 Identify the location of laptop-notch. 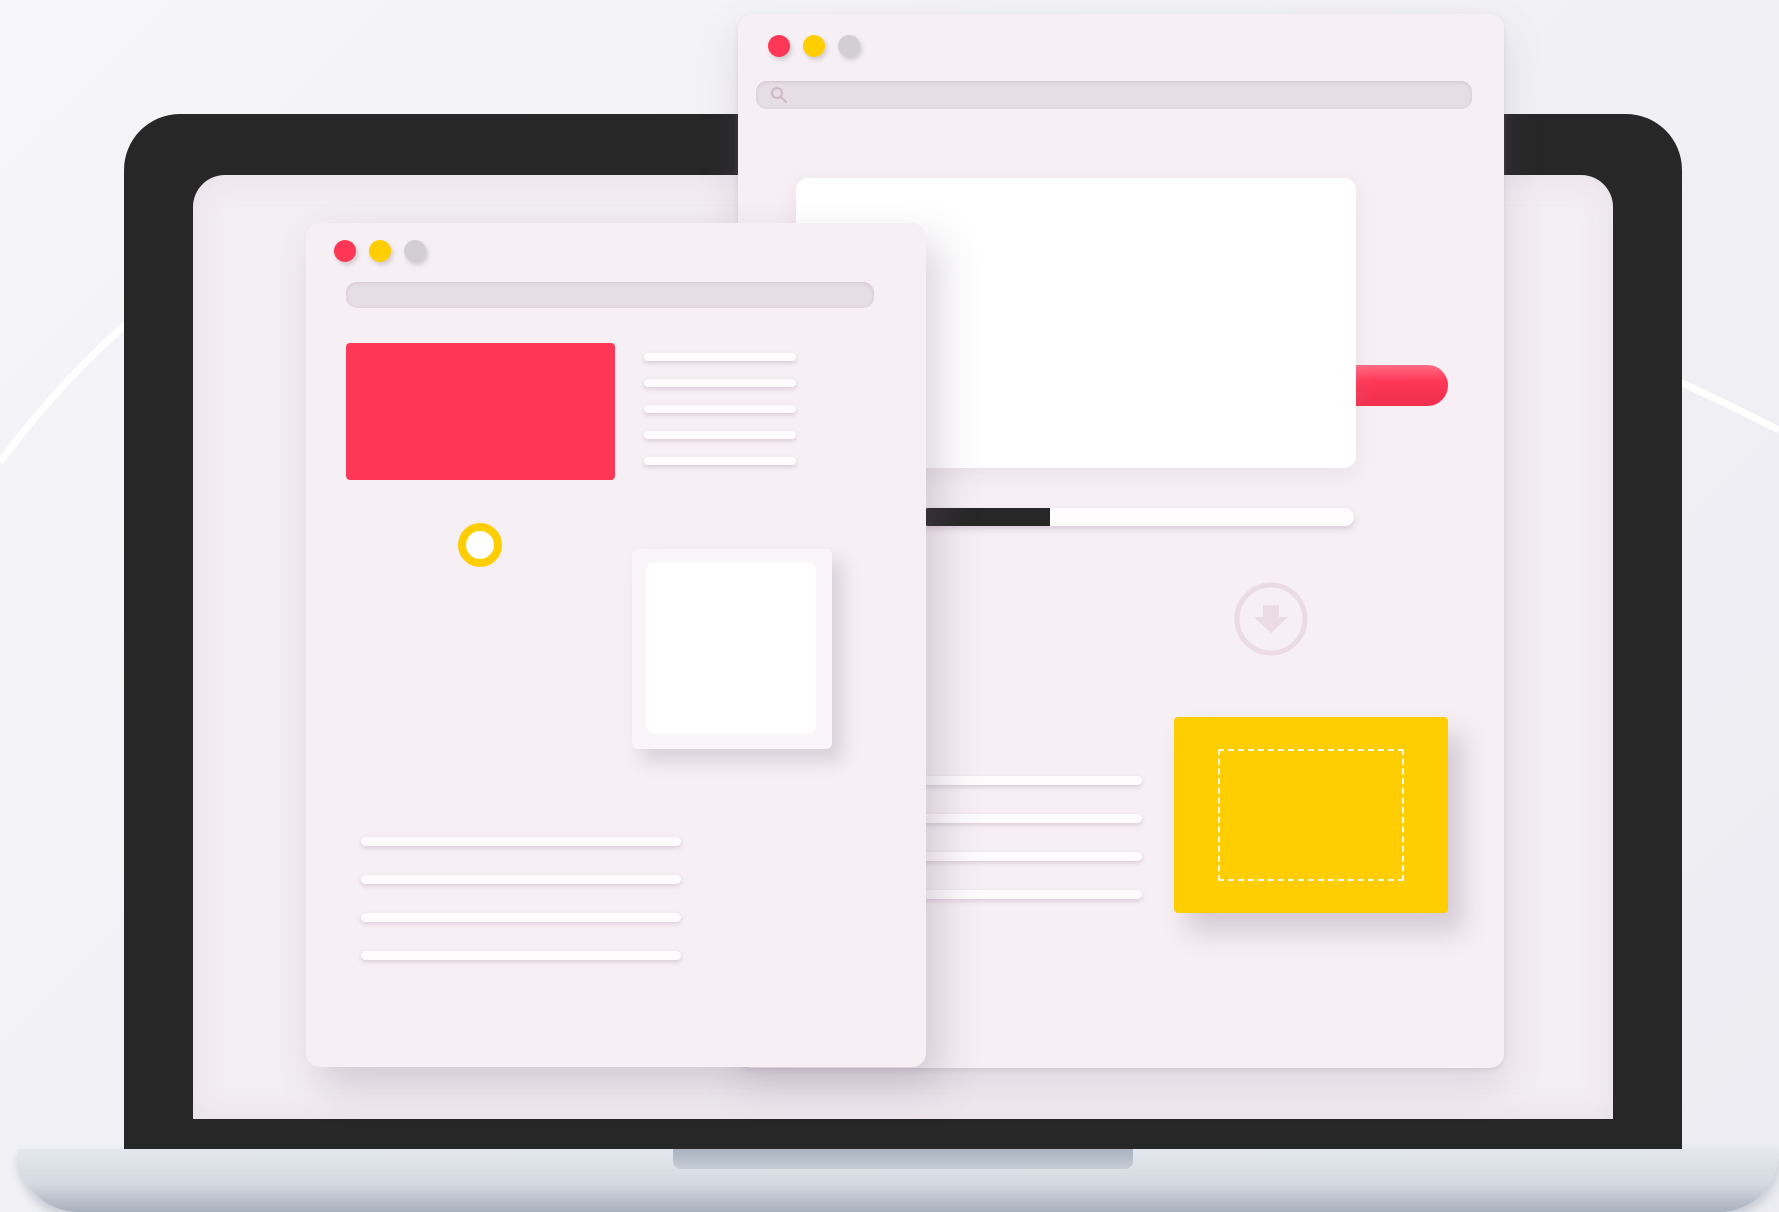
(903, 1159).